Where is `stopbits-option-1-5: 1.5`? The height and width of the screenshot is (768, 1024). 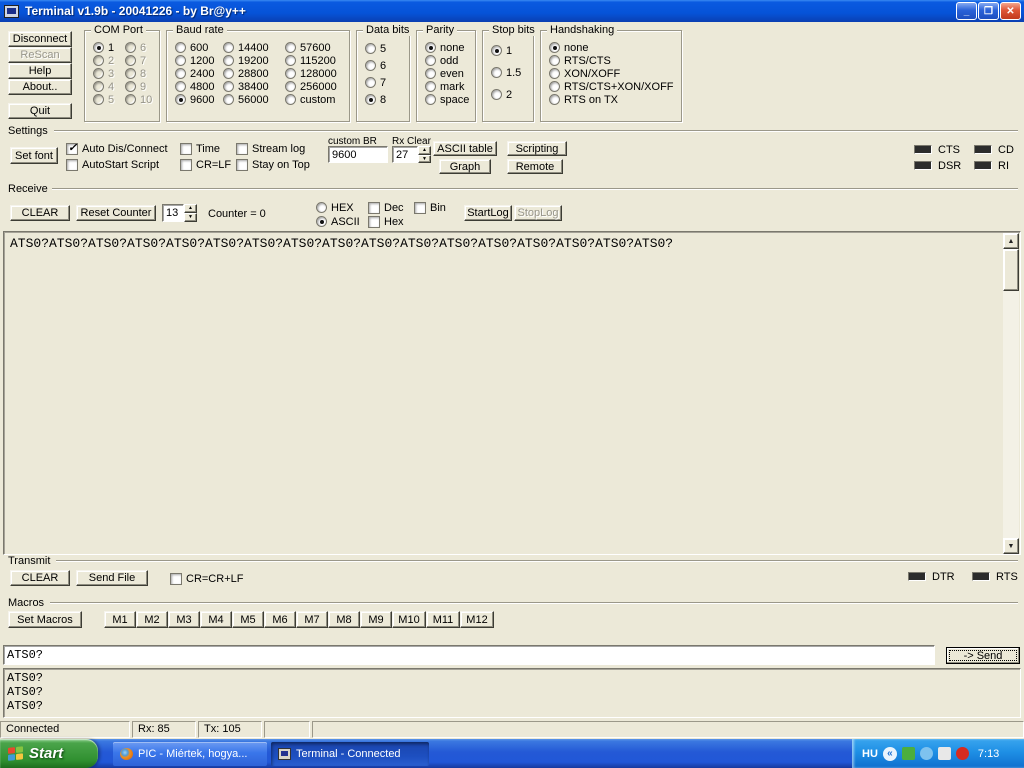 stopbits-option-1-5: 1.5 is located at coordinates (506, 72).